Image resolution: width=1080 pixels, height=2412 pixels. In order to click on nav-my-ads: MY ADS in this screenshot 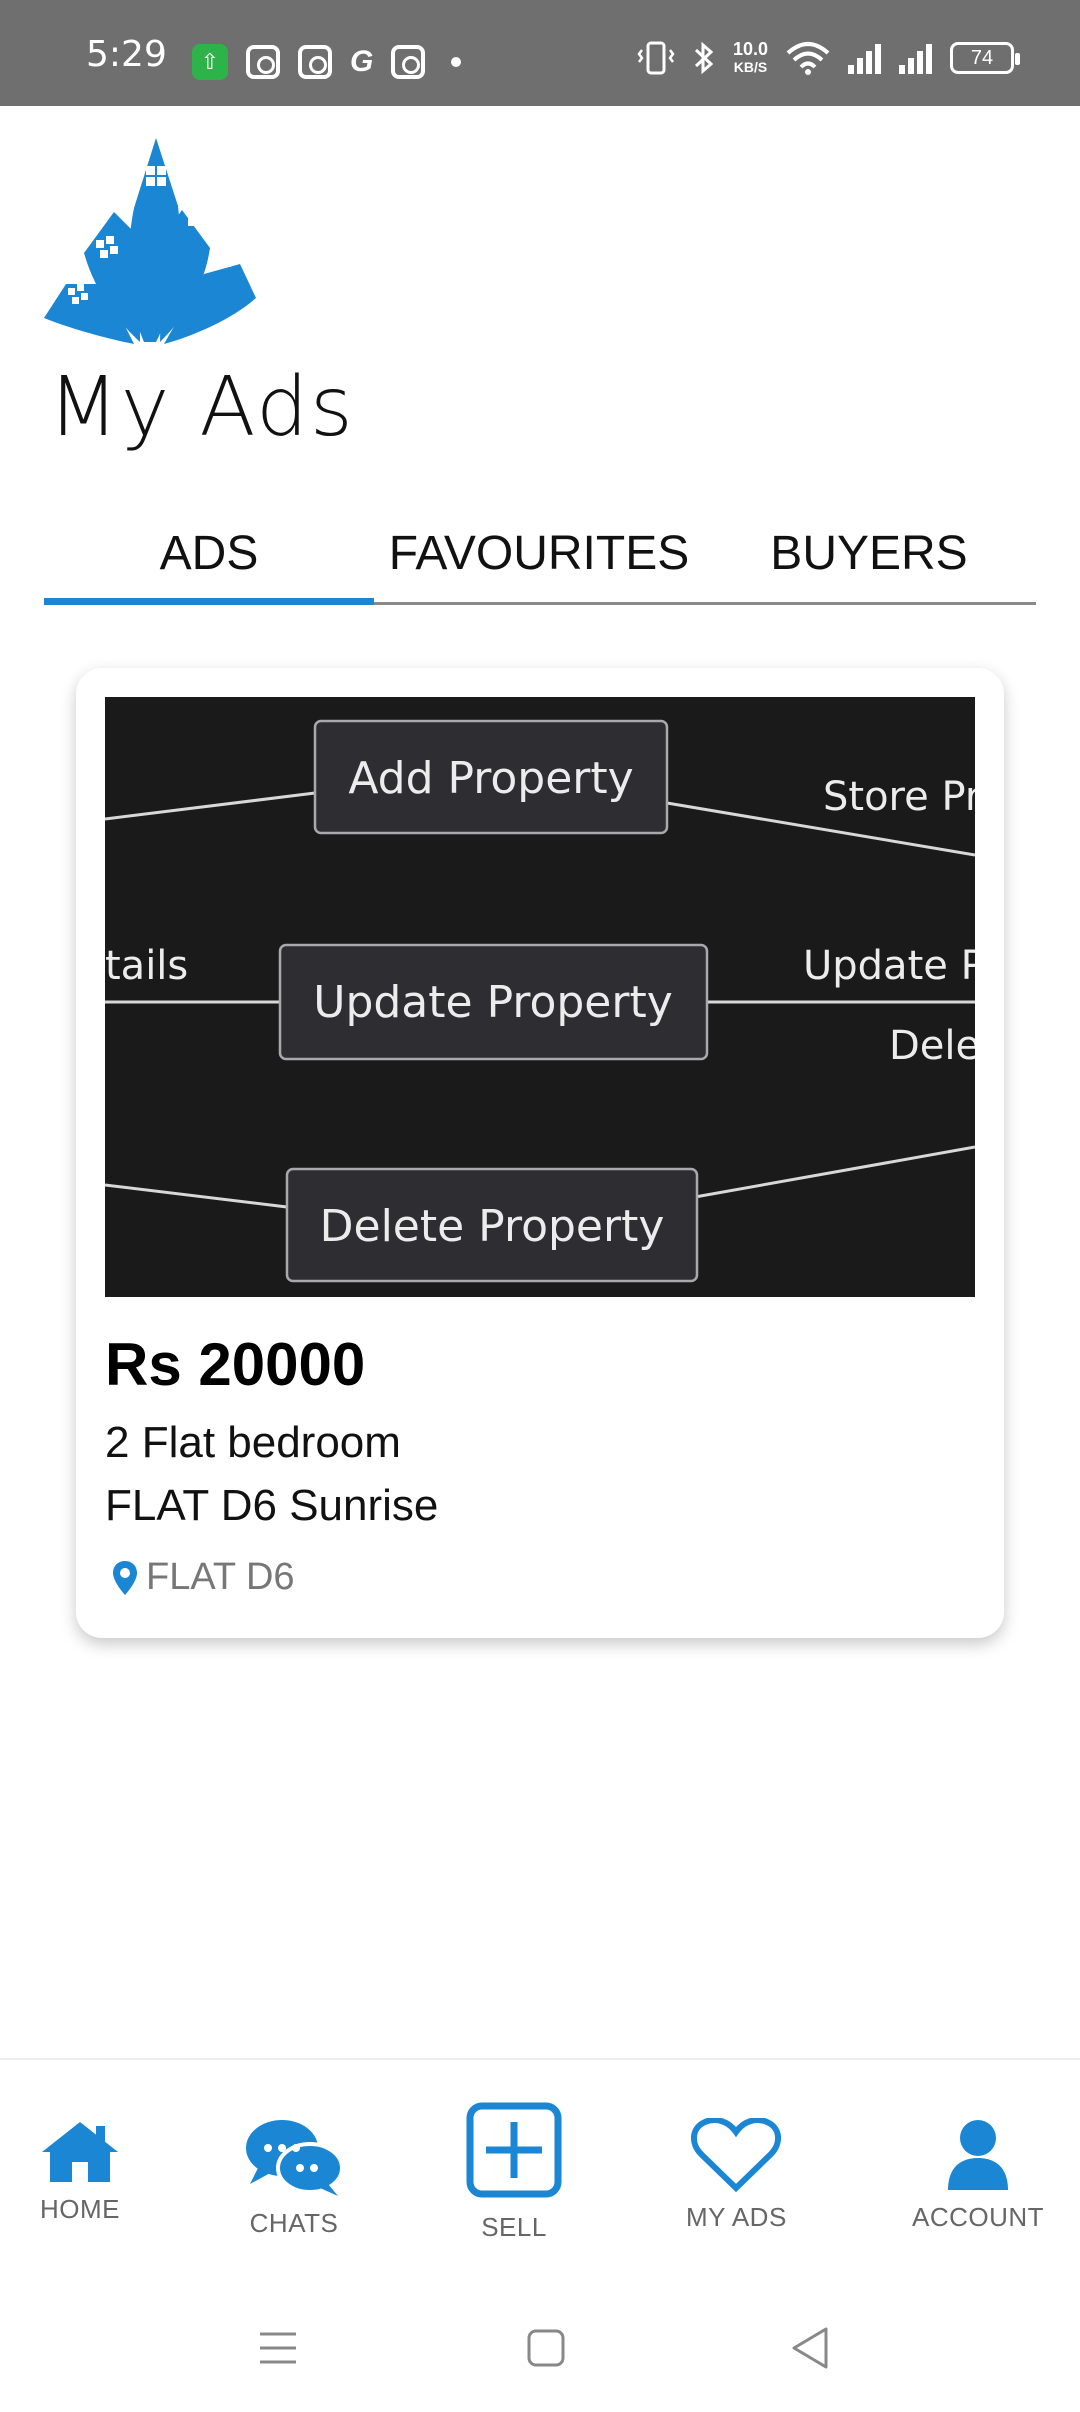, I will do `click(736, 2175)`.